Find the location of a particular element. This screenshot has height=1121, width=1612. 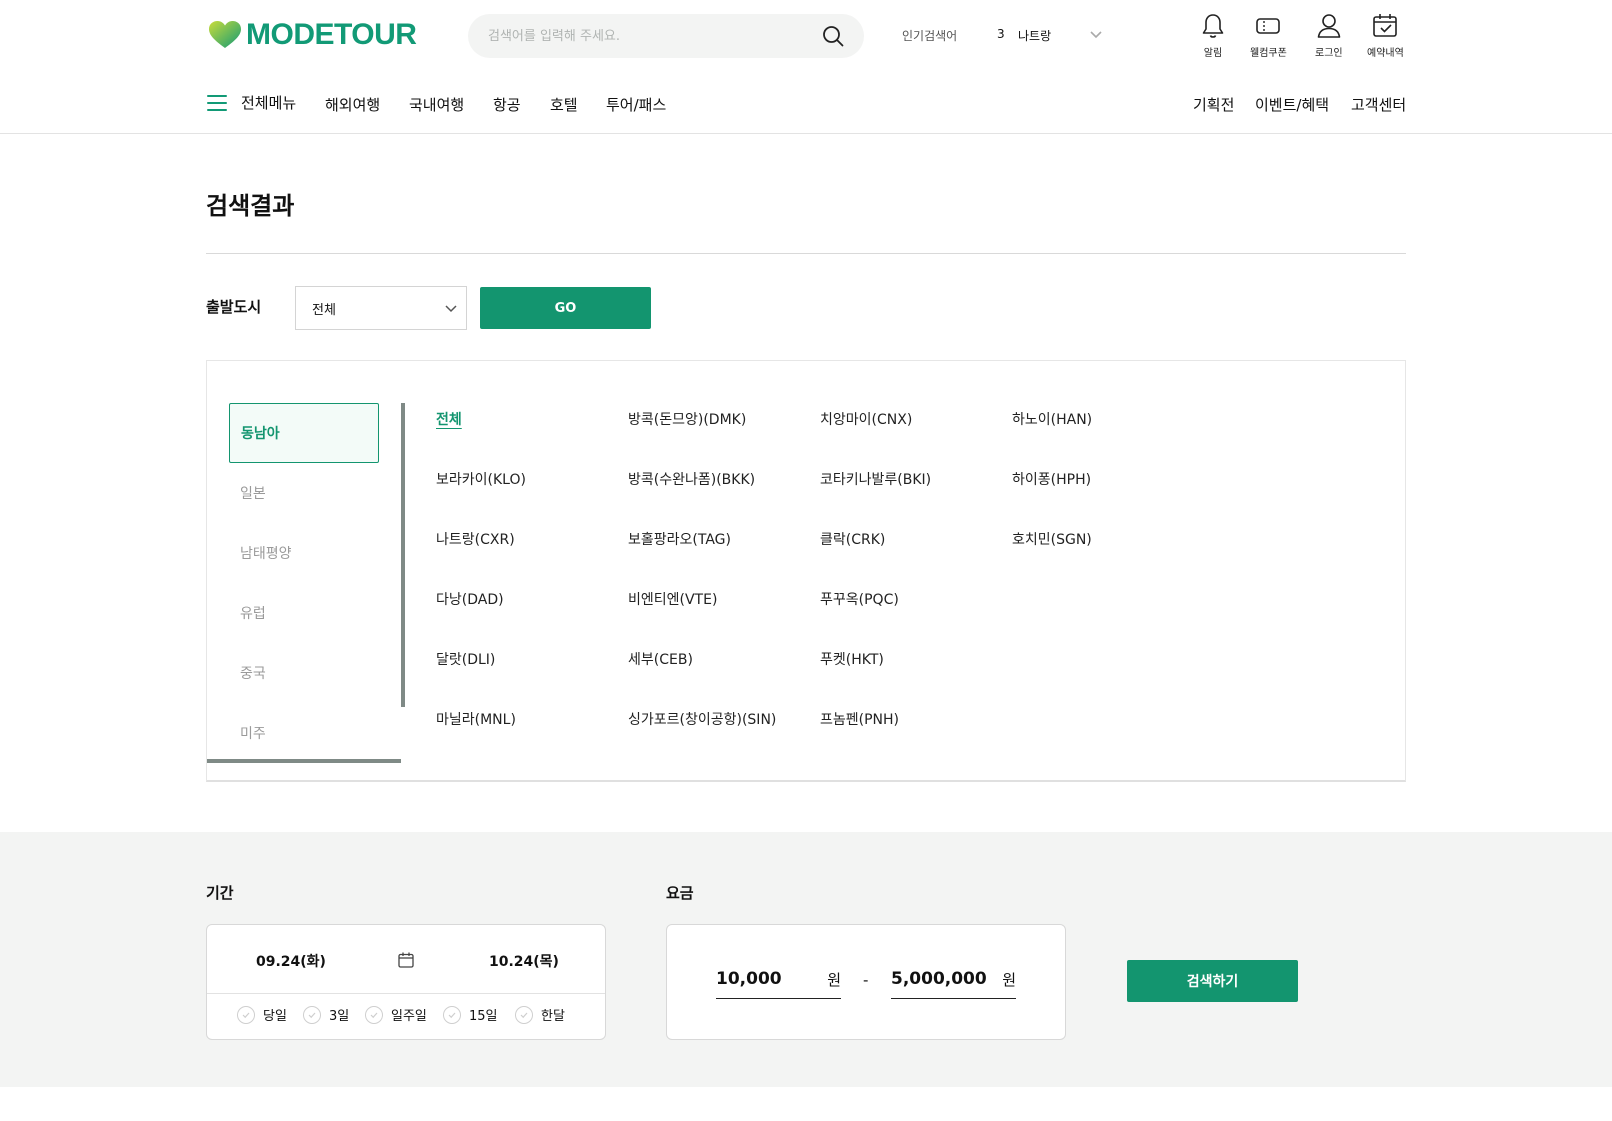

region-item-europe: 유럽 is located at coordinates (304, 613).